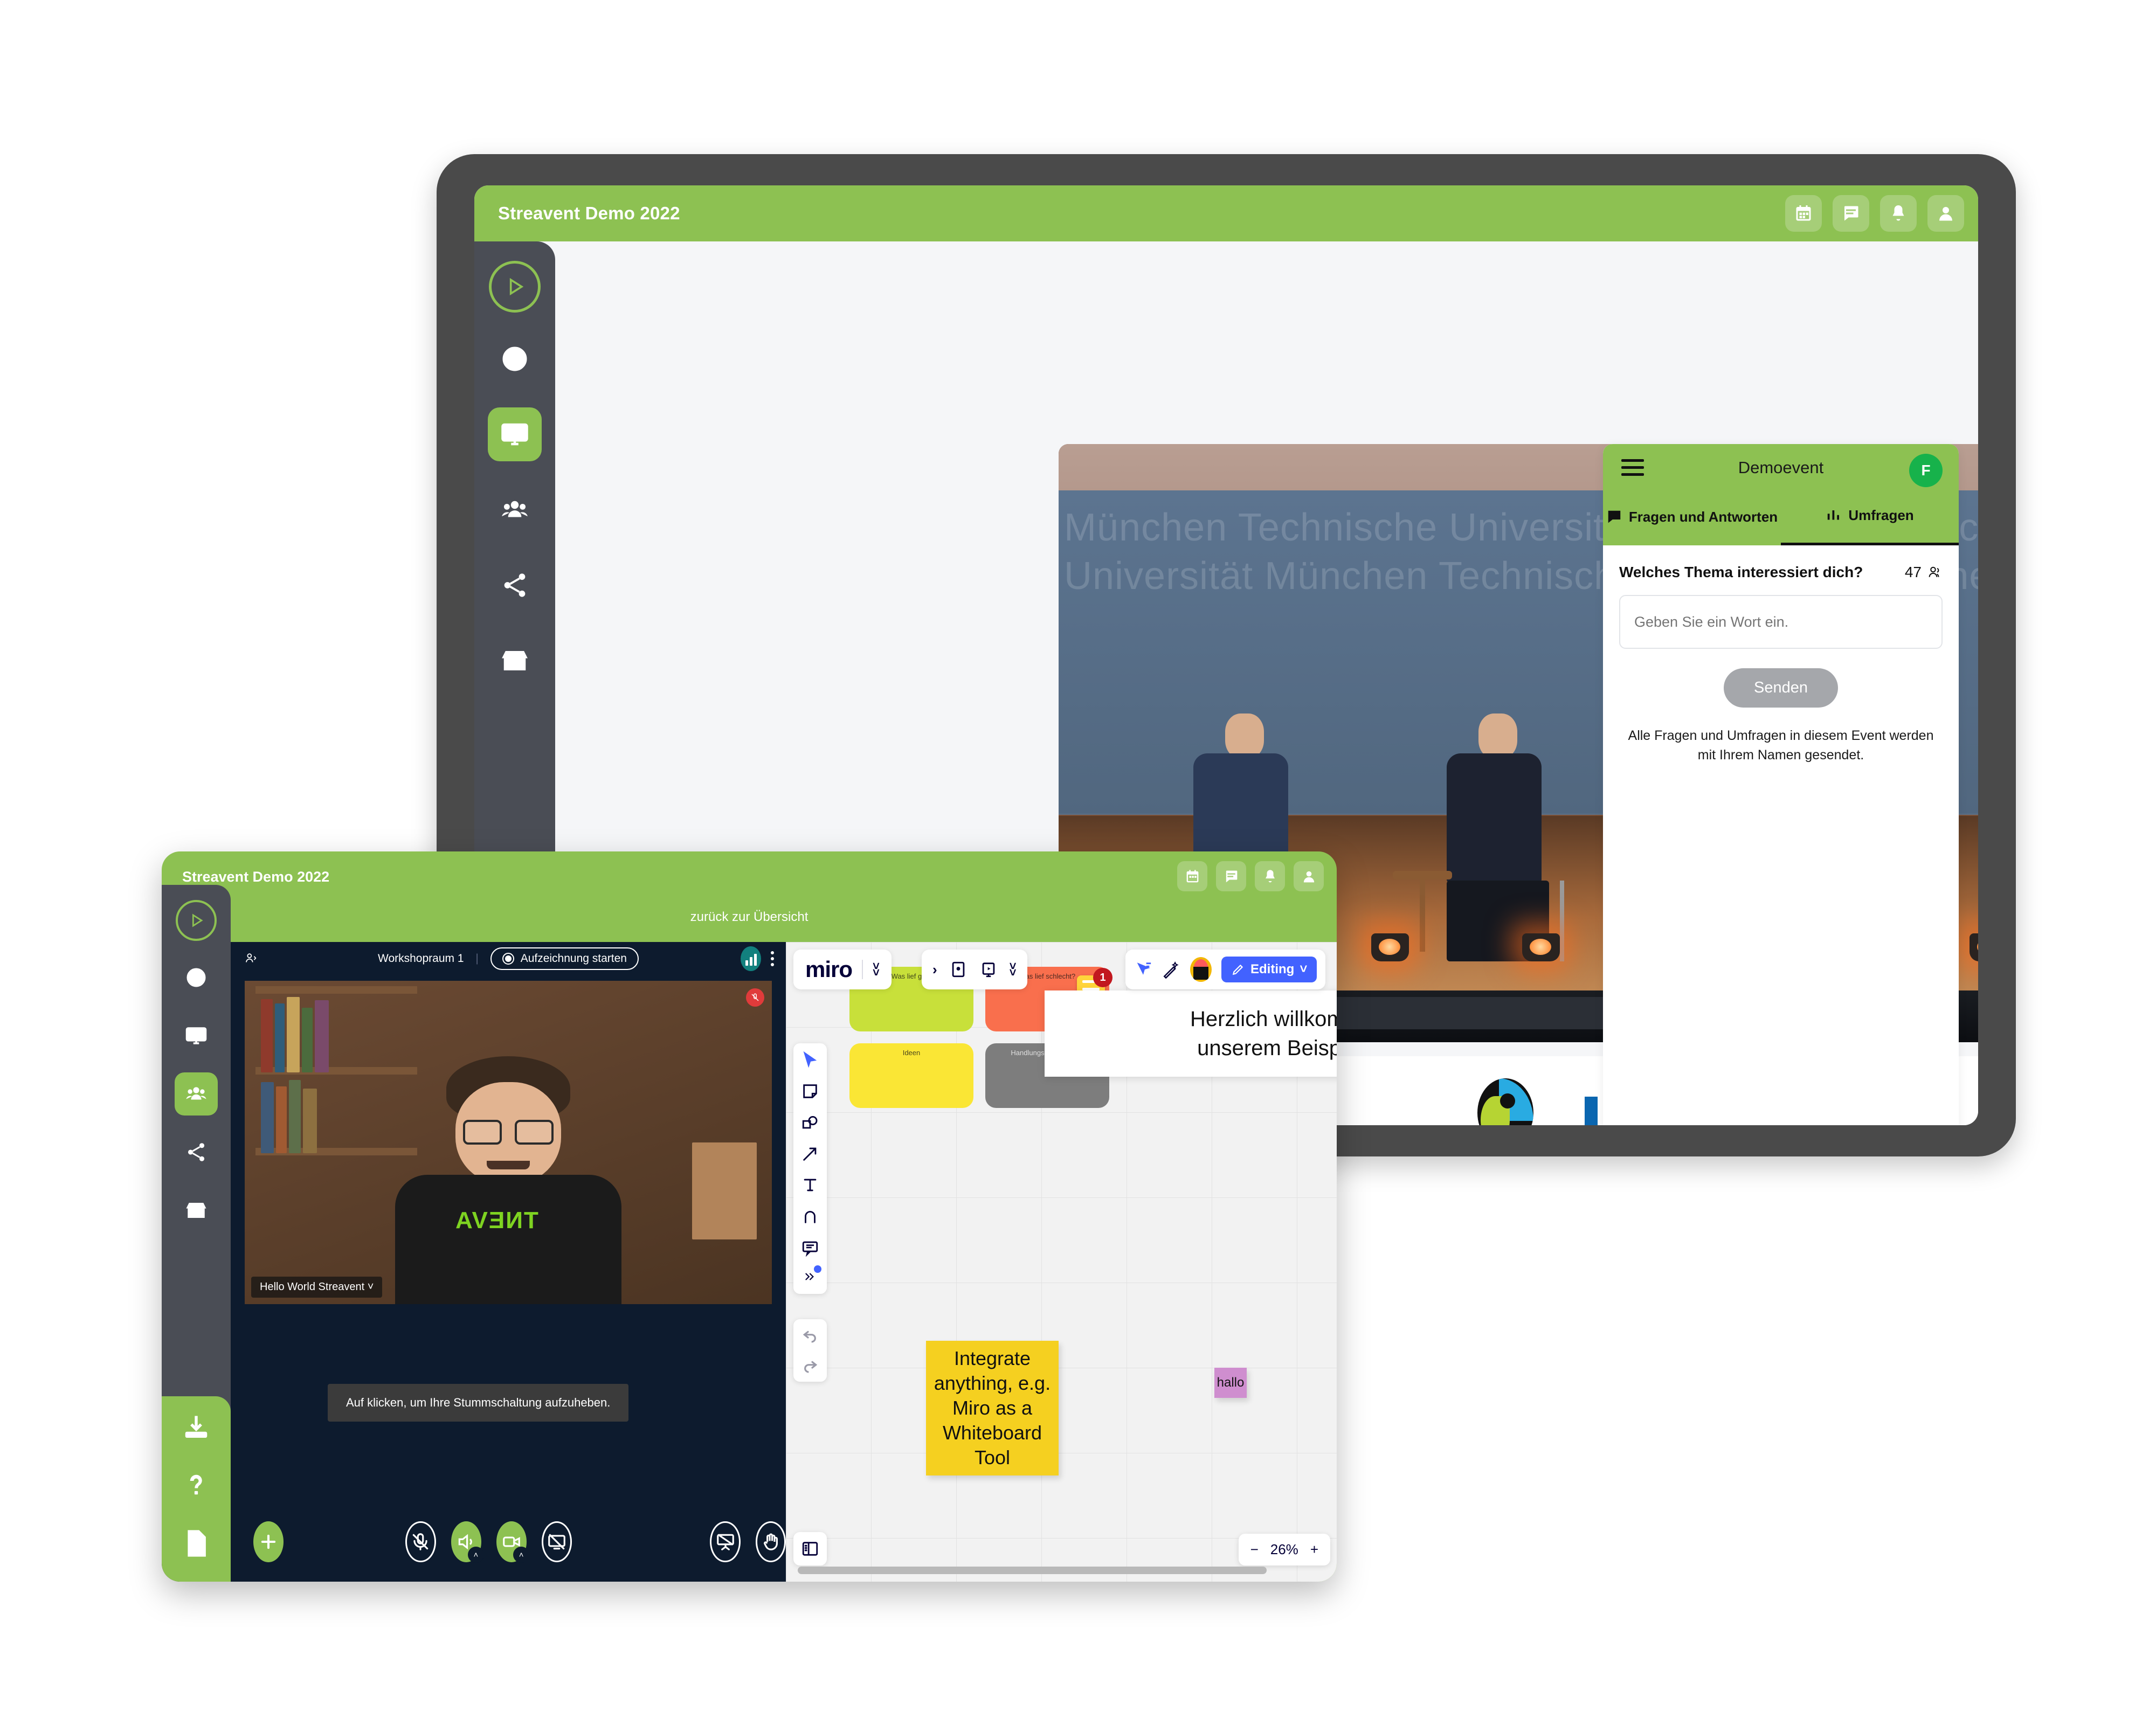 The width and height of the screenshot is (2156, 1725). What do you see at coordinates (810, 1154) in the screenshot?
I see `arrow-icon` at bounding box center [810, 1154].